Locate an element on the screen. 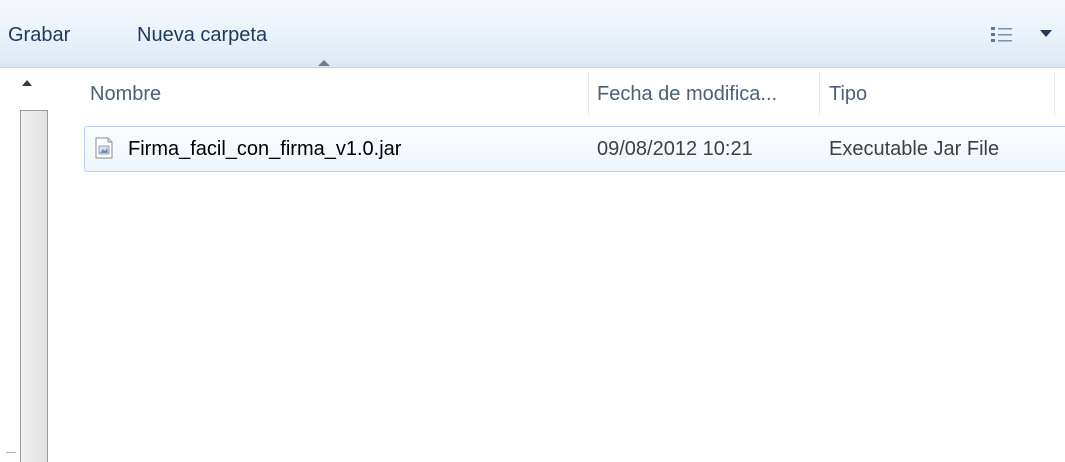 This screenshot has height=462, width=1065. sort-ascending-icon is located at coordinates (324, 63).